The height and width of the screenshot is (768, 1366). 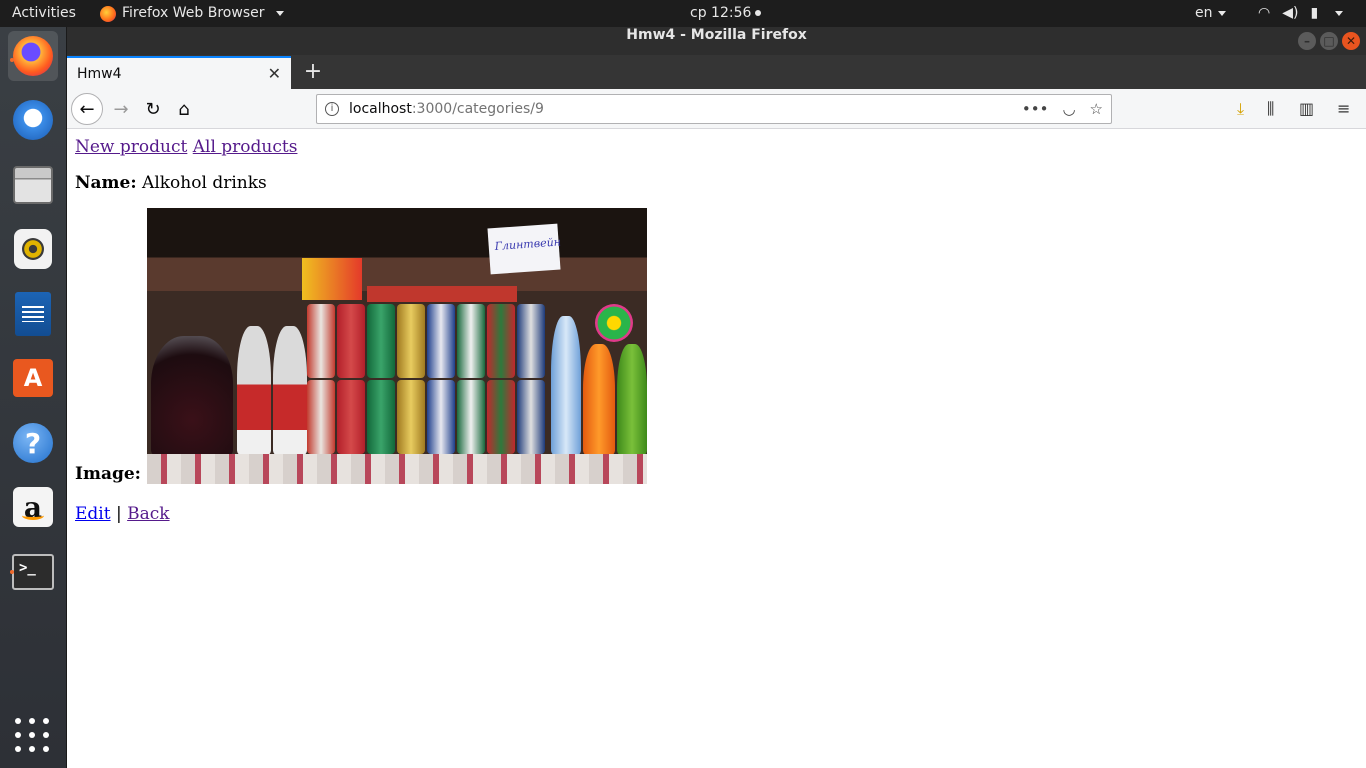 I want to click on dock-writer, so click(x=33, y=314).